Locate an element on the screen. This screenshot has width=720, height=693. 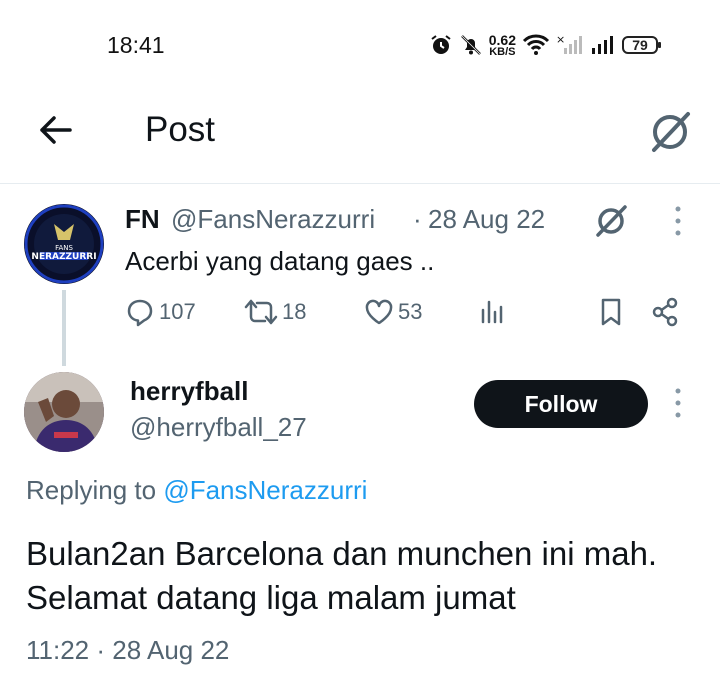
alarm-icon is located at coordinates (441, 44).